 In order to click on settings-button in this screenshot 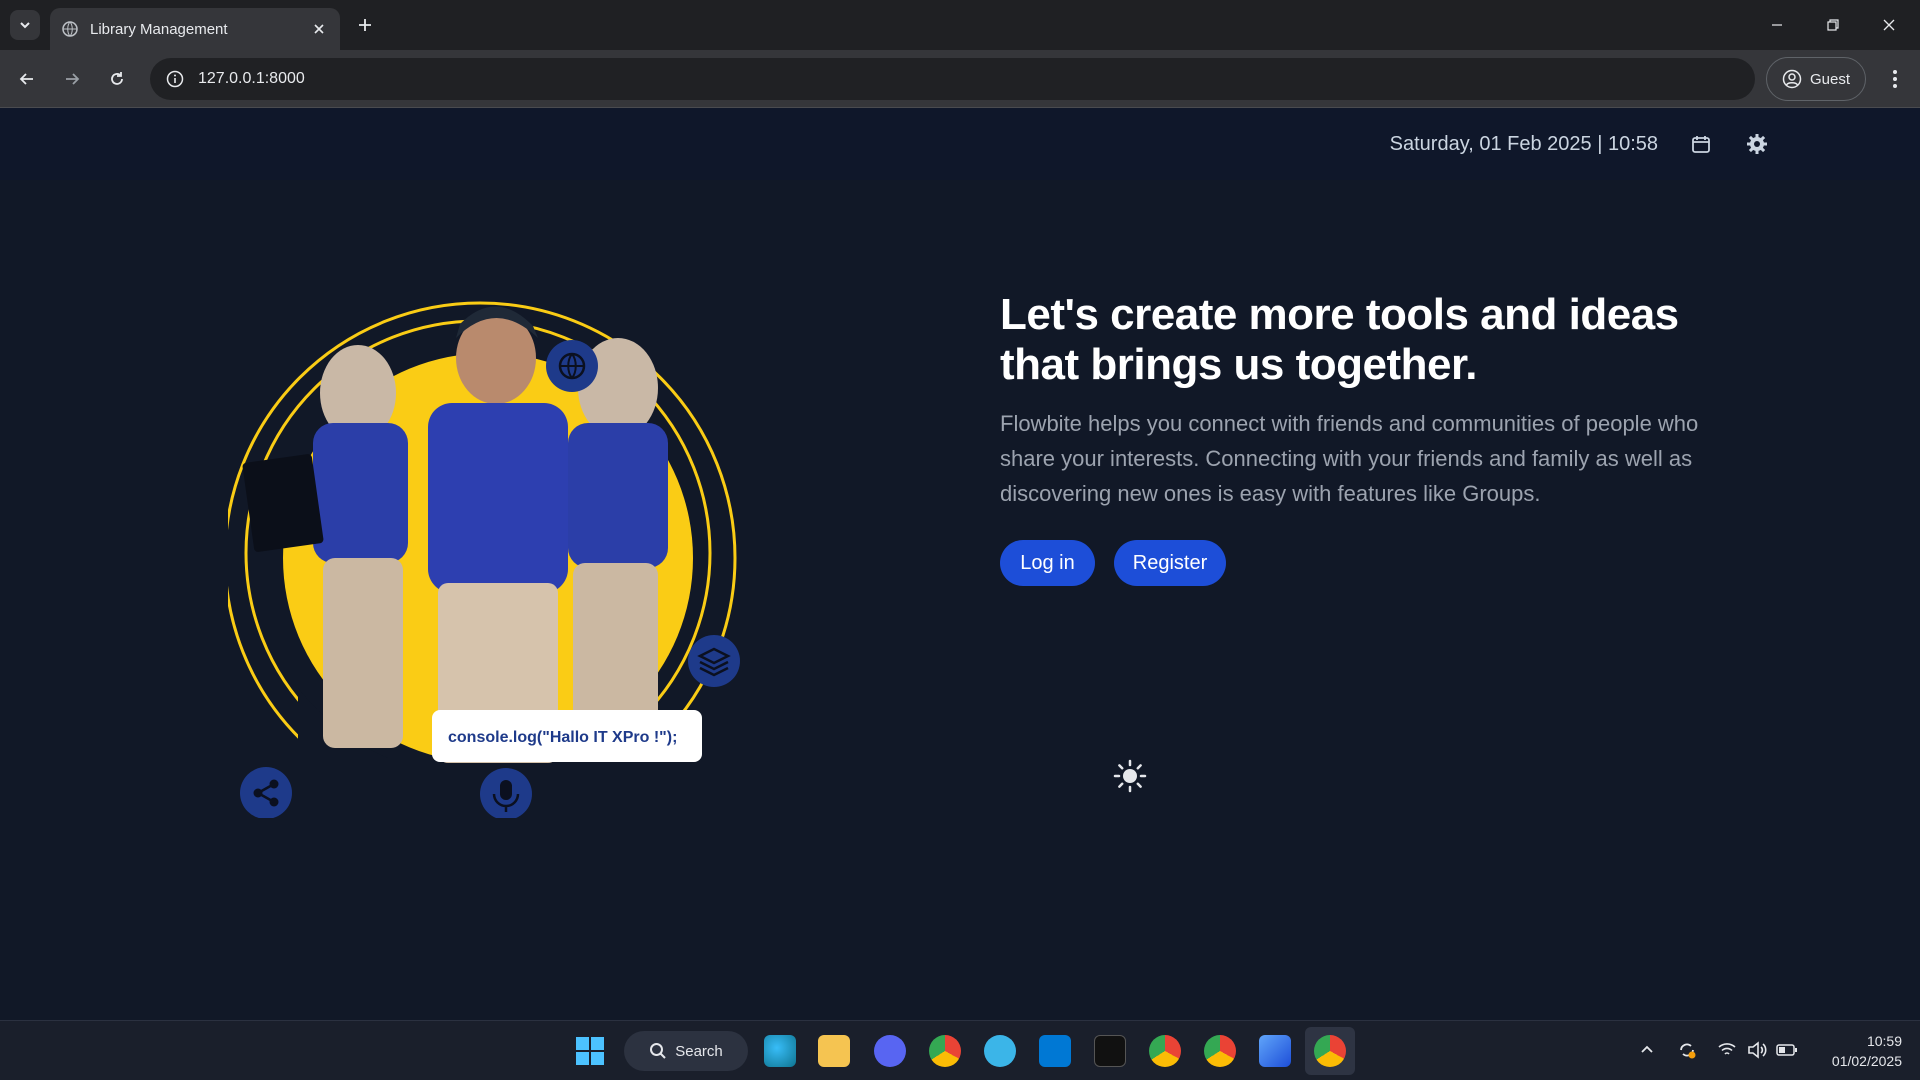, I will do `click(1757, 144)`.